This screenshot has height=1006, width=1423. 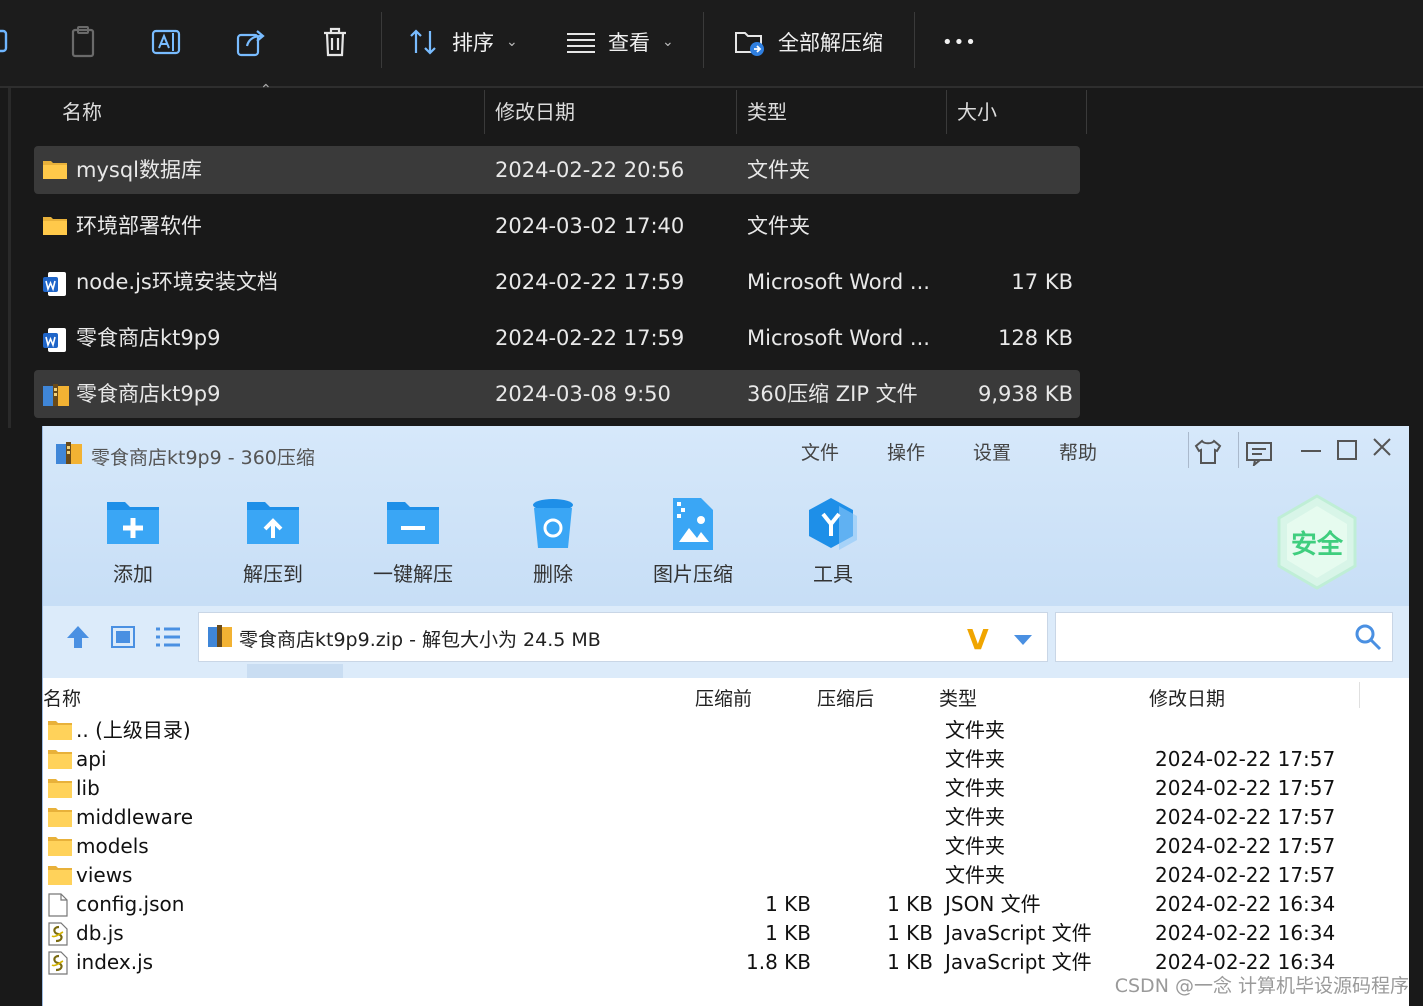 What do you see at coordinates (413, 523) in the screenshot?
I see `one-click-extract-icon` at bounding box center [413, 523].